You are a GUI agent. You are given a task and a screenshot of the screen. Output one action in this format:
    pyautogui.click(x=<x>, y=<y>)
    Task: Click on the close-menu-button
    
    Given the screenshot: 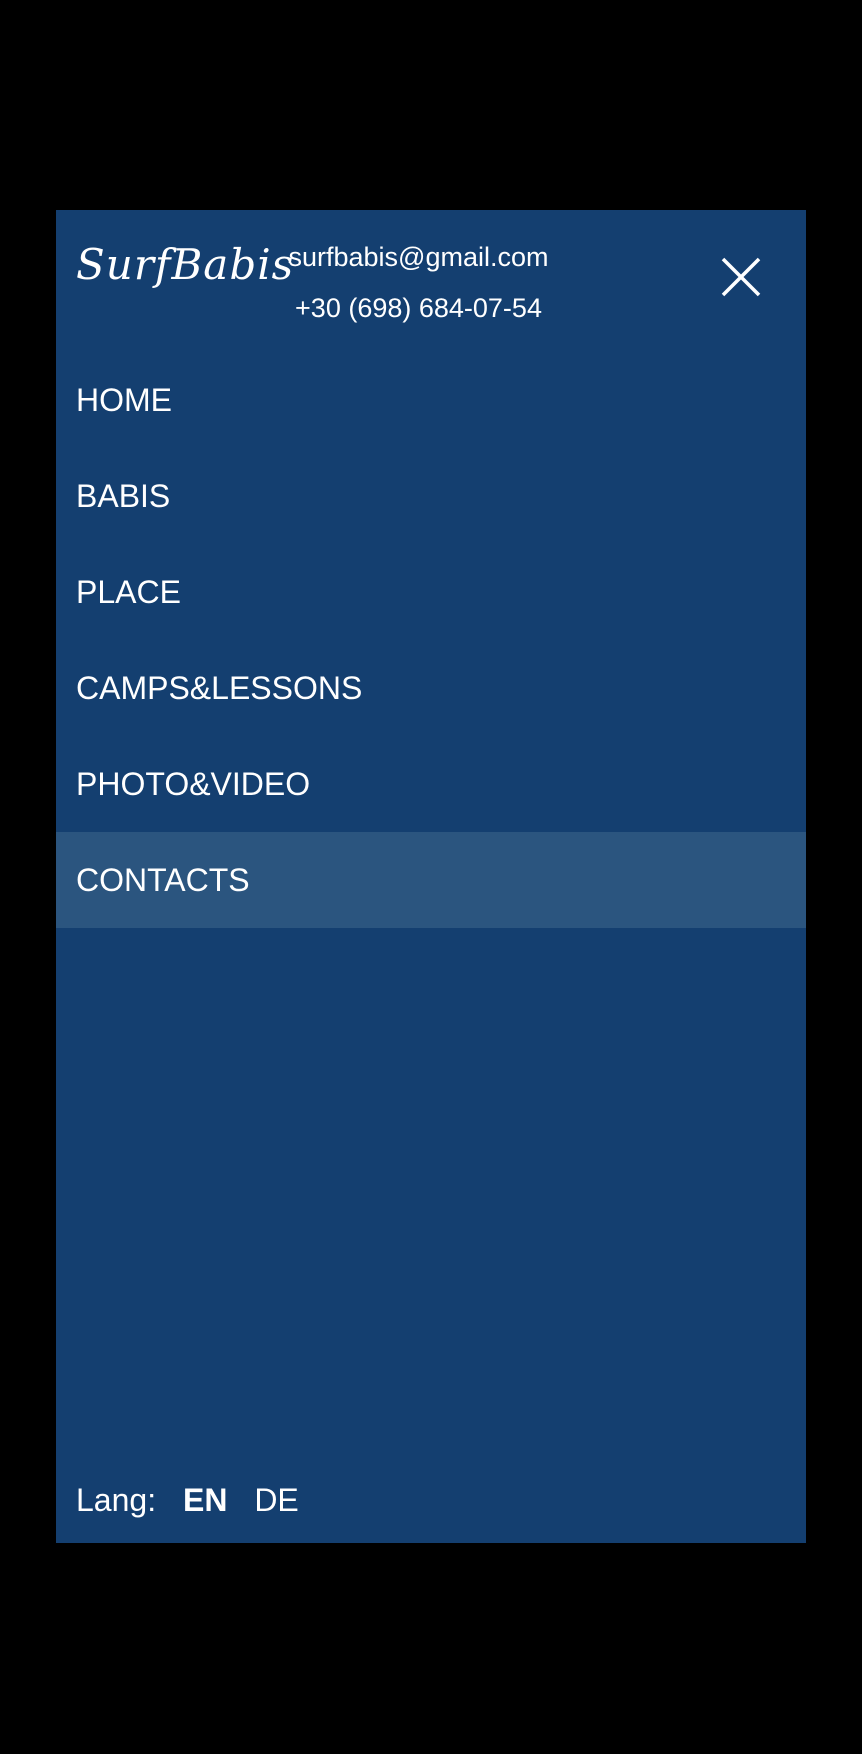 What is the action you would take?
    pyautogui.click(x=741, y=277)
    